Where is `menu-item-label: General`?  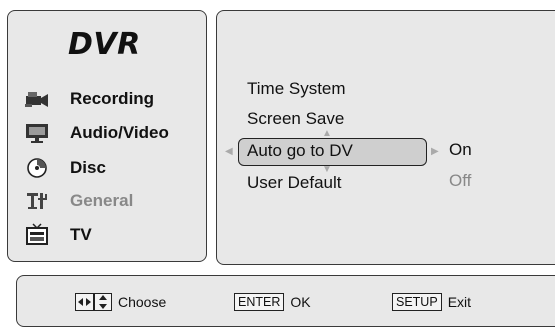
menu-item-label: General is located at coordinates (102, 200).